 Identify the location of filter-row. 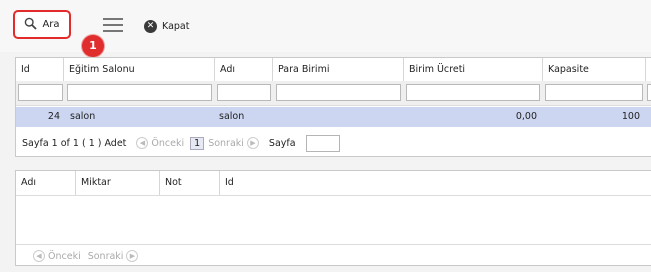
(333, 93).